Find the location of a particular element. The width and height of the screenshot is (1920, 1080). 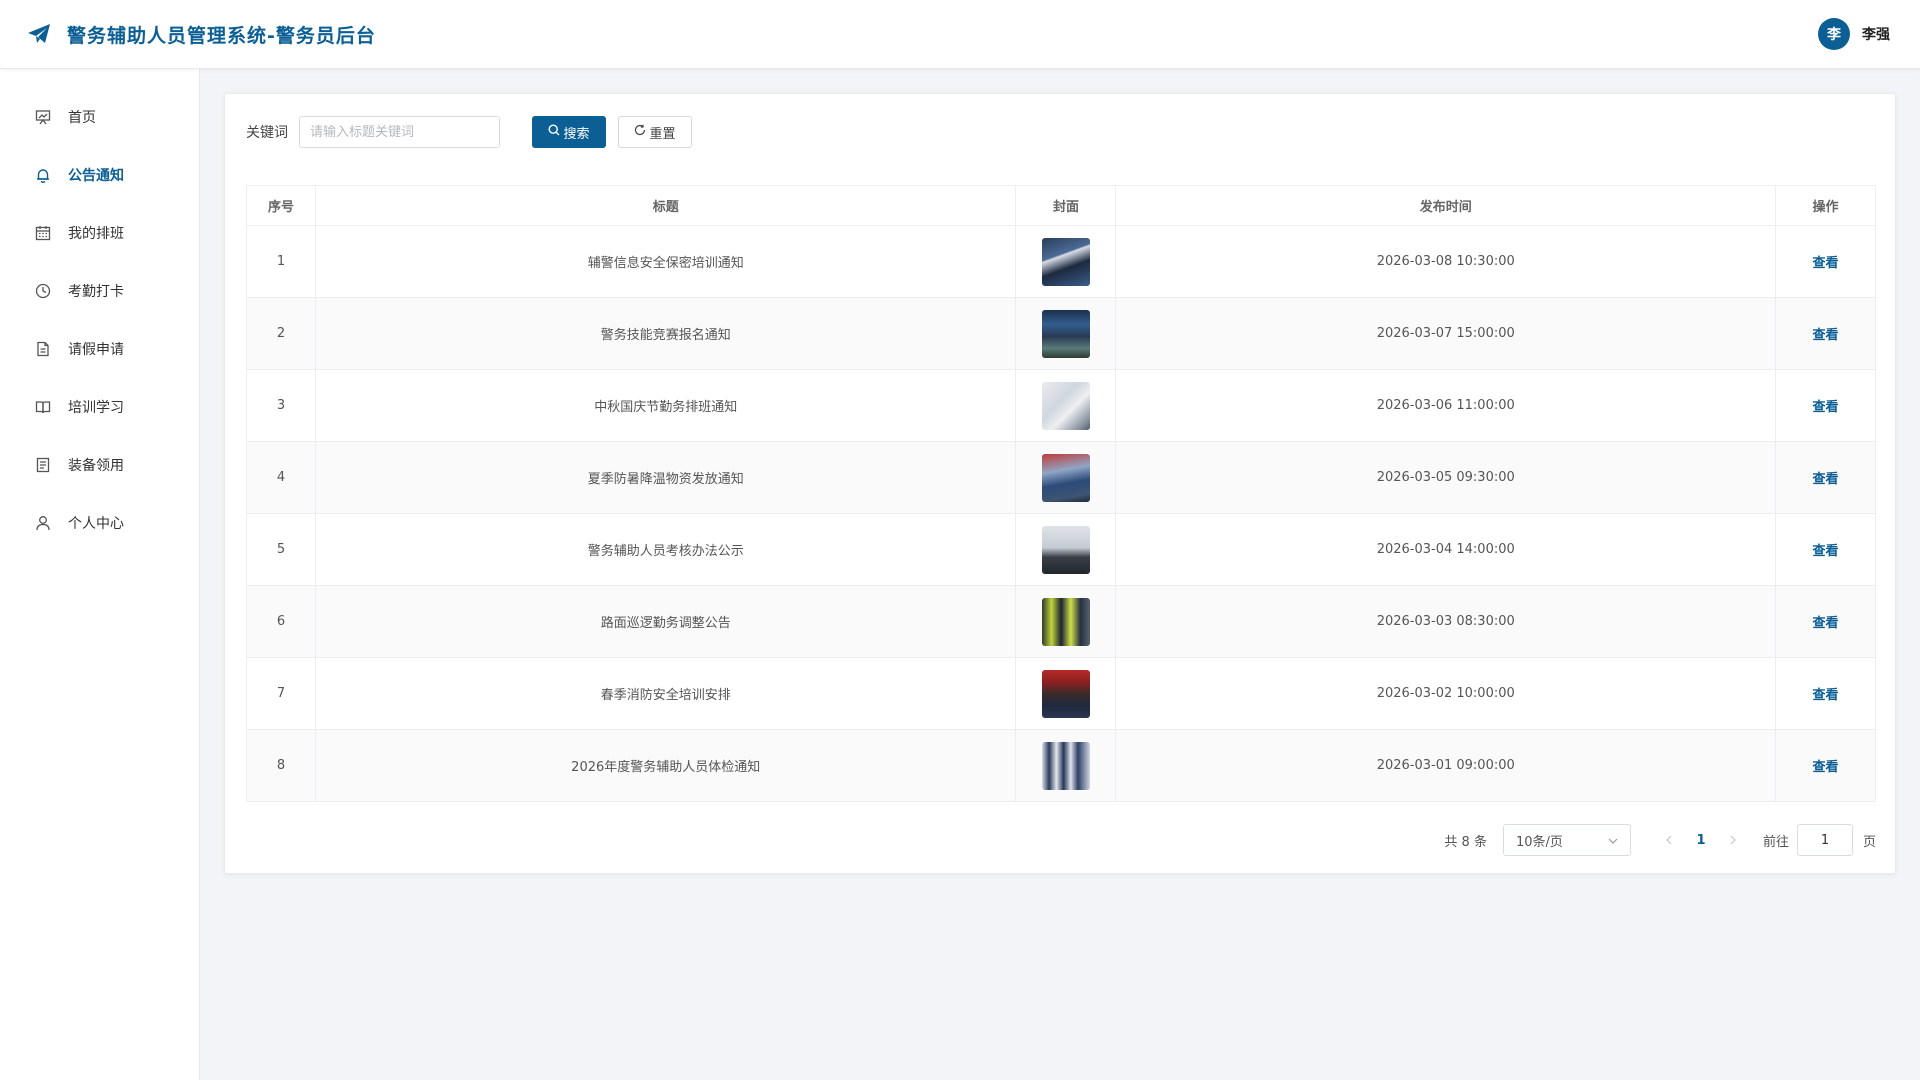

reset-button-label: 重置 is located at coordinates (662, 134).